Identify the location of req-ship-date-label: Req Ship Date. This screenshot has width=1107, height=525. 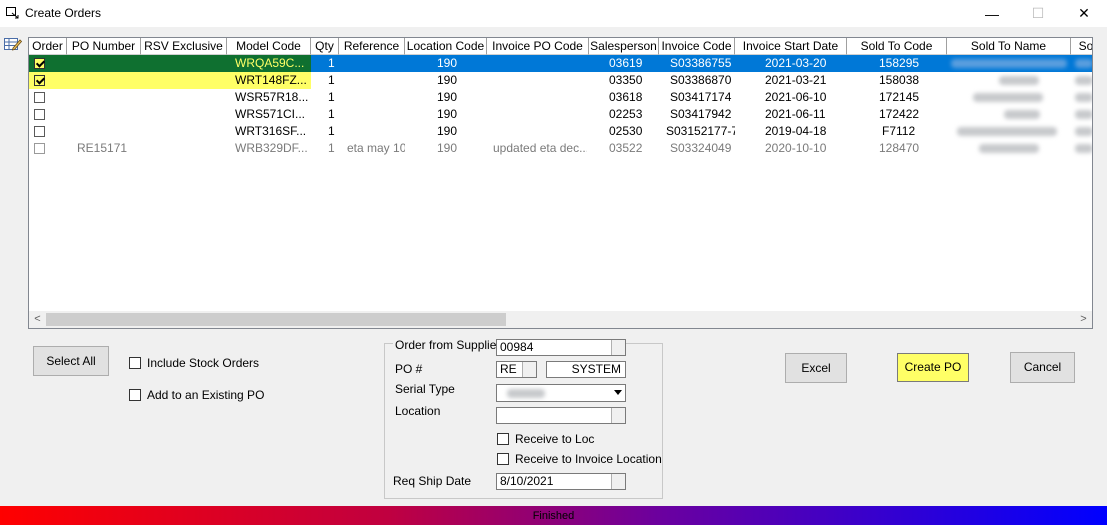
(432, 481).